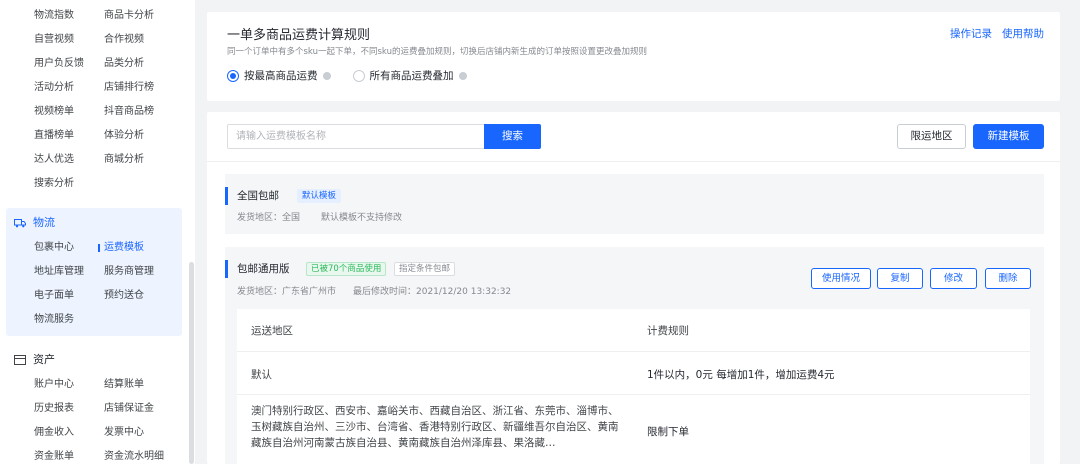 This screenshot has height=464, width=1080. I want to click on sidebar-item-commission-income: 佣金收入, so click(69, 433).